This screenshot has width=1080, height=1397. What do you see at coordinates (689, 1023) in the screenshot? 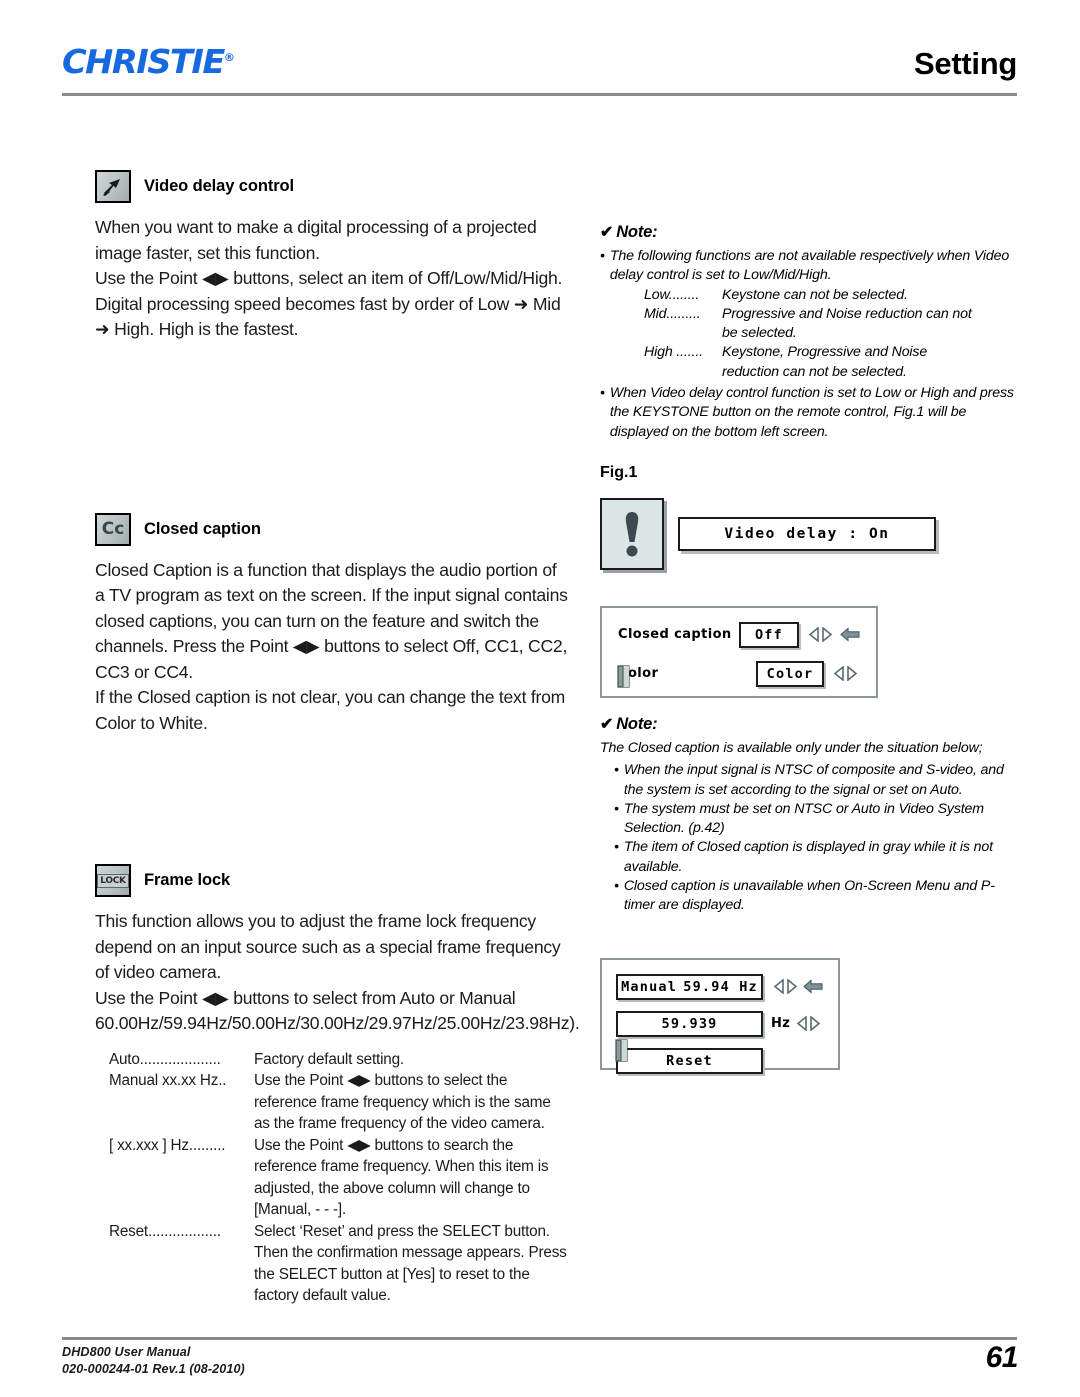
I see `osd-value-frequency: 59.939` at bounding box center [689, 1023].